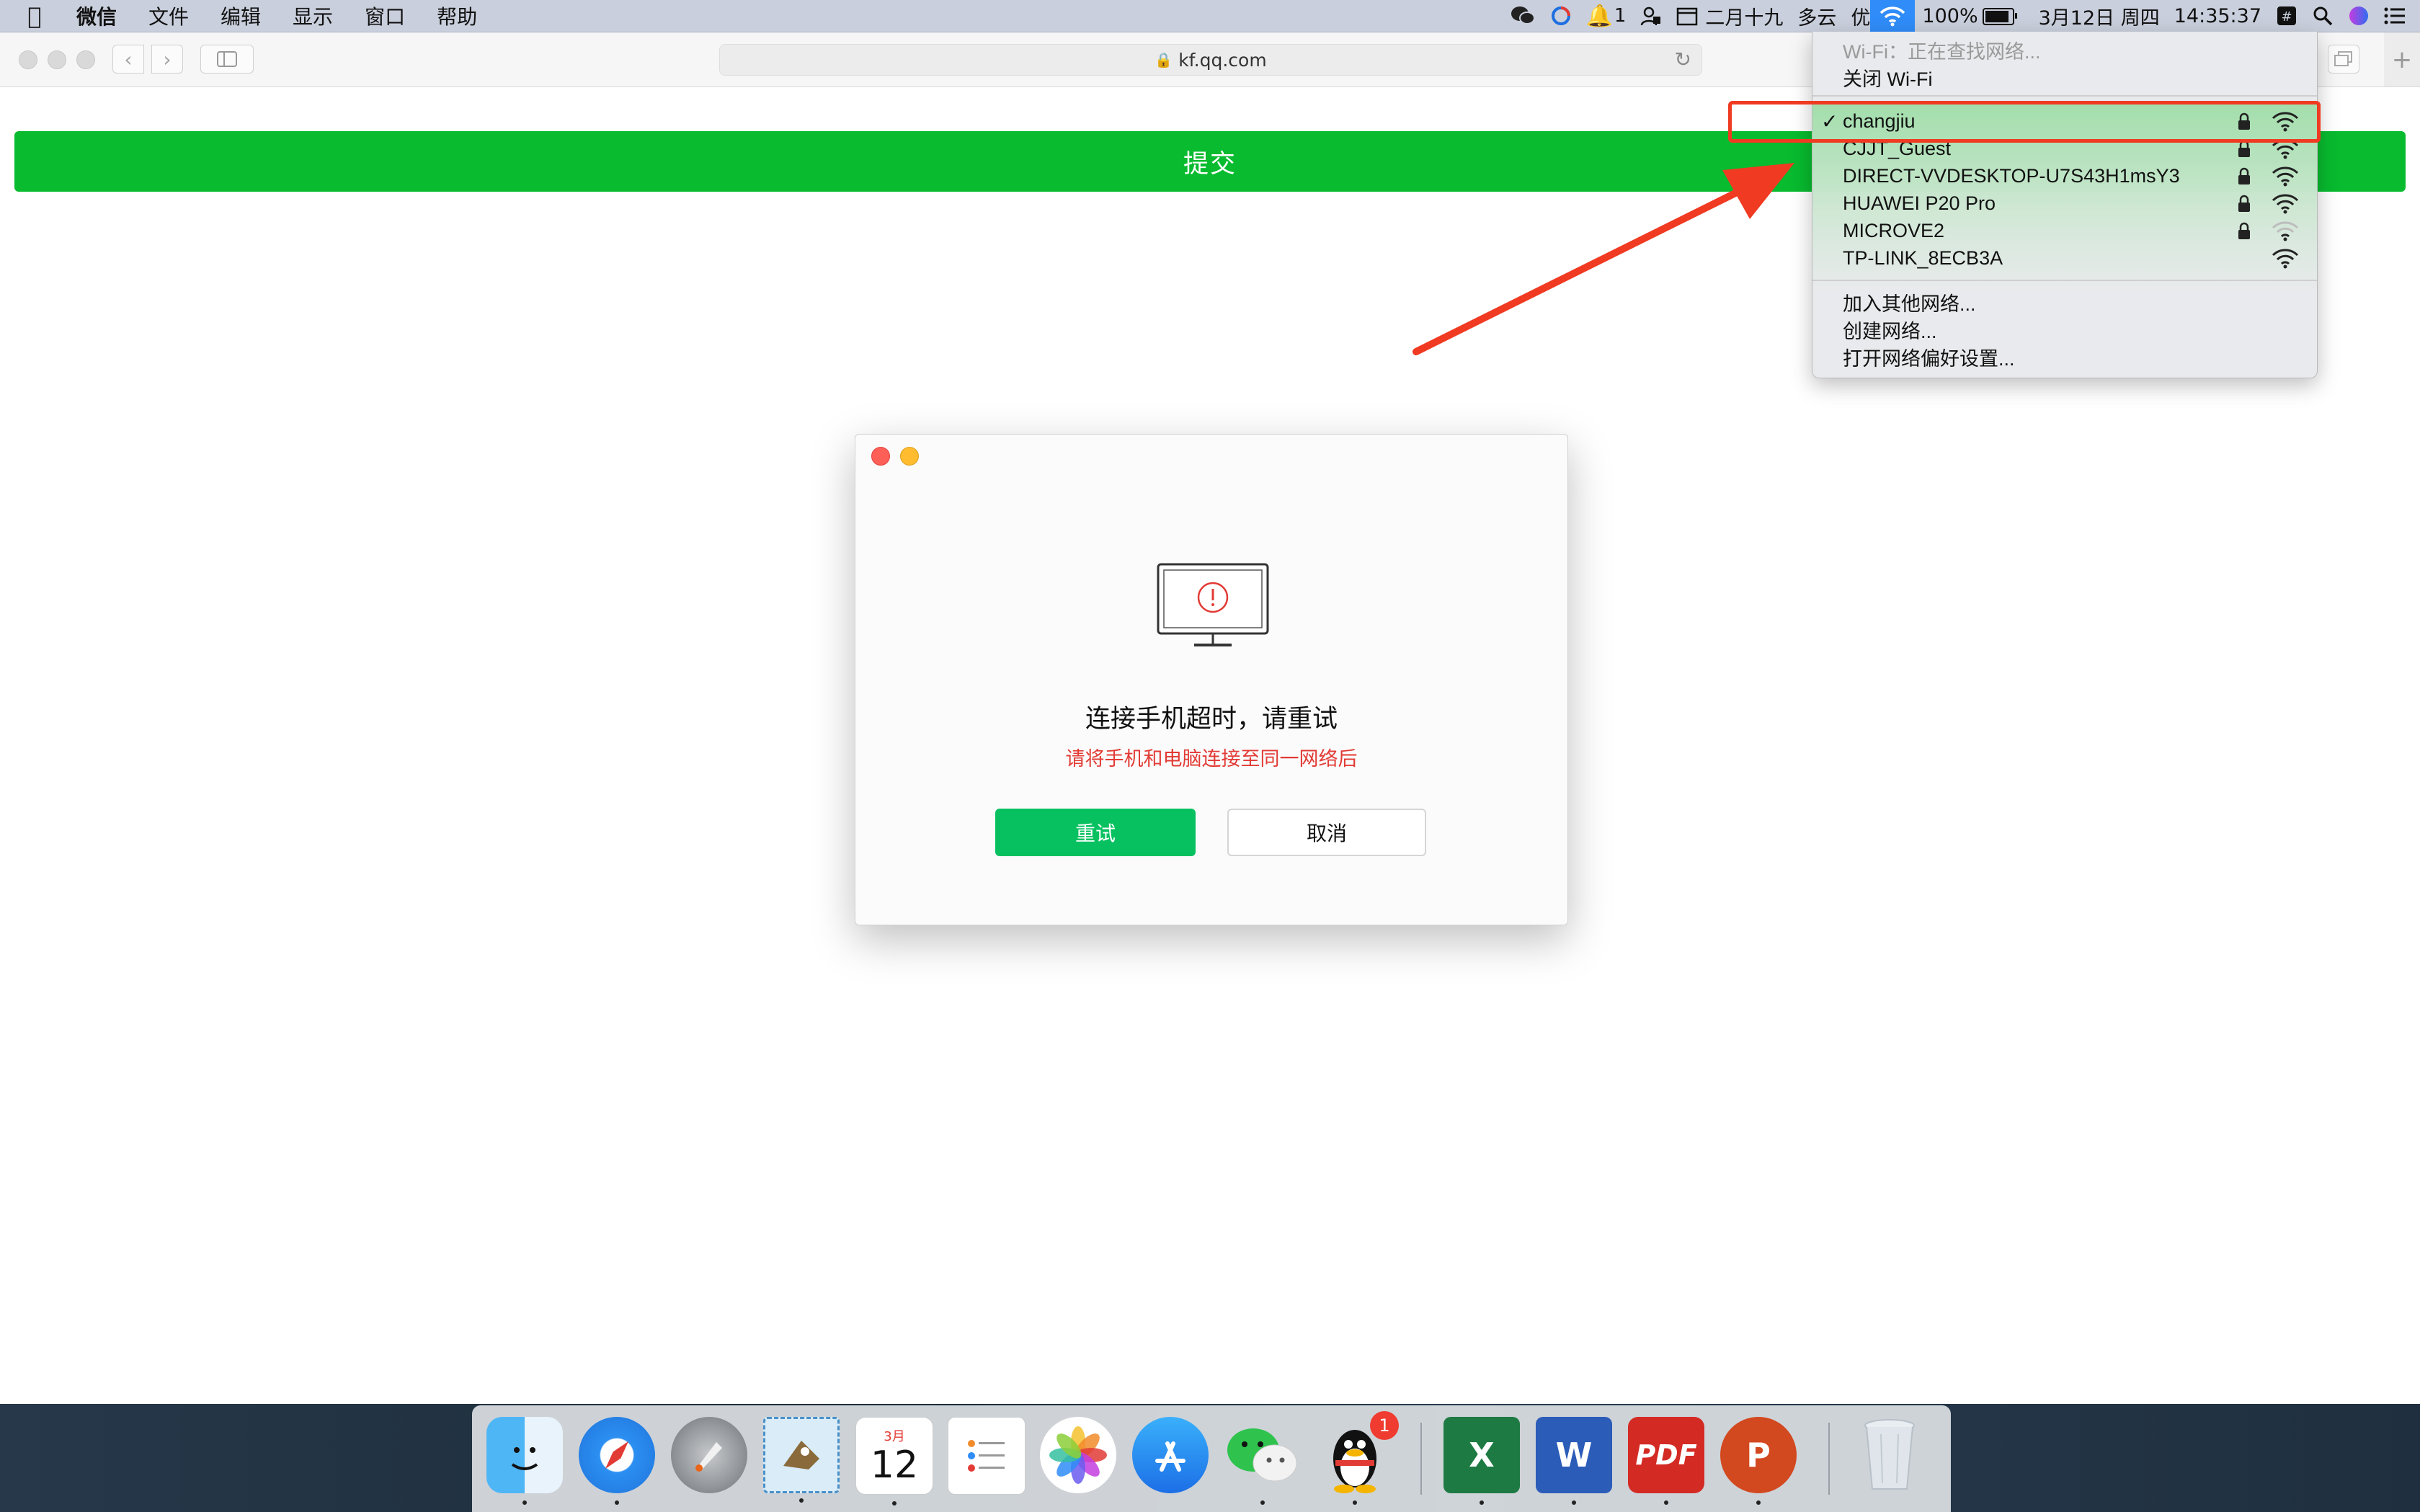 Image resolution: width=2420 pixels, height=1512 pixels. I want to click on word-icon: W, so click(1574, 1461).